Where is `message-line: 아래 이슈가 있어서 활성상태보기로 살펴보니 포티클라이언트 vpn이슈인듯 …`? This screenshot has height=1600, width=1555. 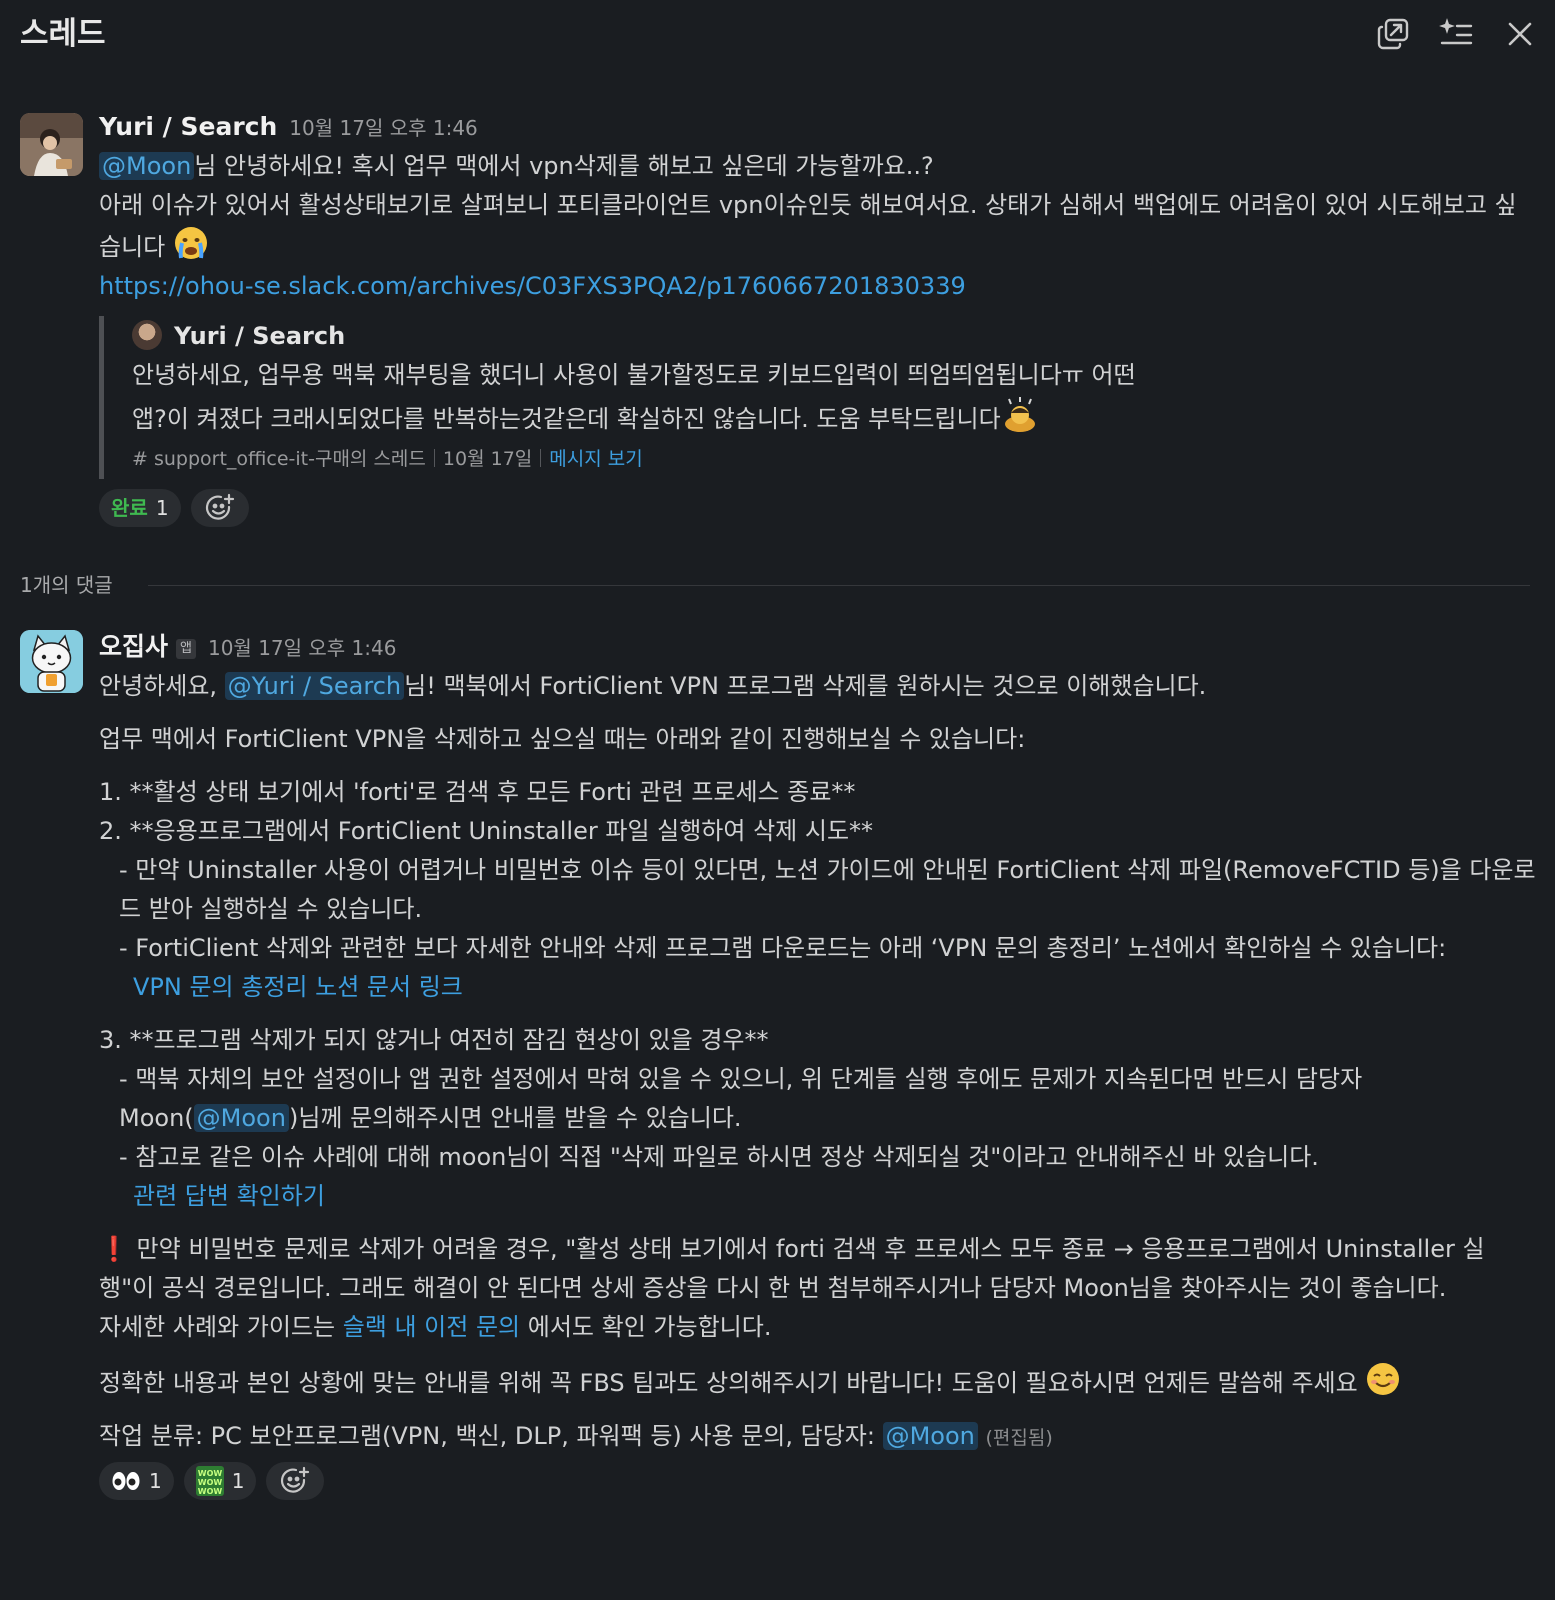
message-line: 아래 이슈가 있어서 활성상태보기로 살펴보니 포티클라이언트 vpn이슈인듯 … is located at coordinates (818, 226).